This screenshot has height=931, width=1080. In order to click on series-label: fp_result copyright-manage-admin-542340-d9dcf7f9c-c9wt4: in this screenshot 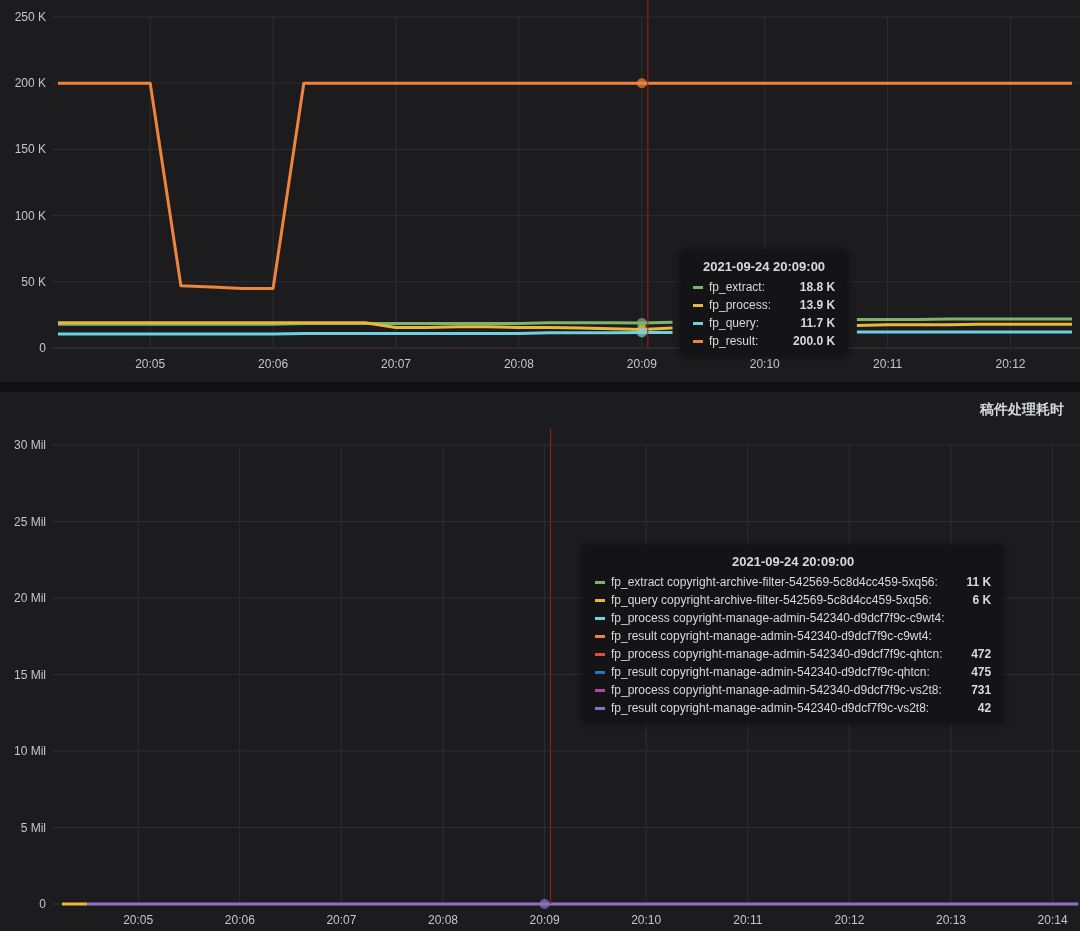, I will do `click(772, 636)`.